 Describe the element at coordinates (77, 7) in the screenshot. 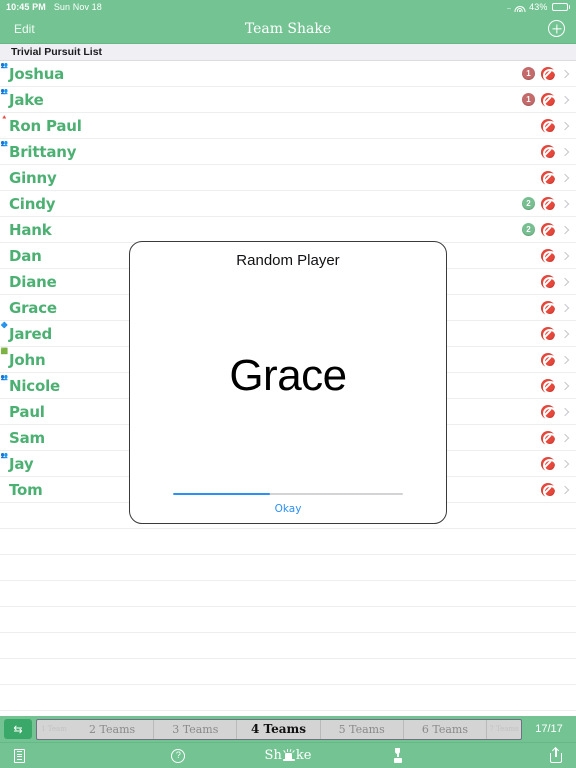

I see `status-date: Sun Nov 18` at that location.